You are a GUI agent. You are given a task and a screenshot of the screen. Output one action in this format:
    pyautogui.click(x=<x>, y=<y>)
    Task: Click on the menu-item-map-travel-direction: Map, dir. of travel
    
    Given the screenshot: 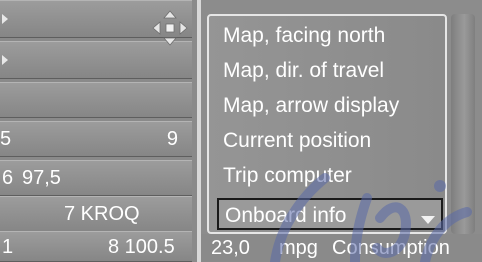 What is the action you would take?
    pyautogui.click(x=303, y=70)
    